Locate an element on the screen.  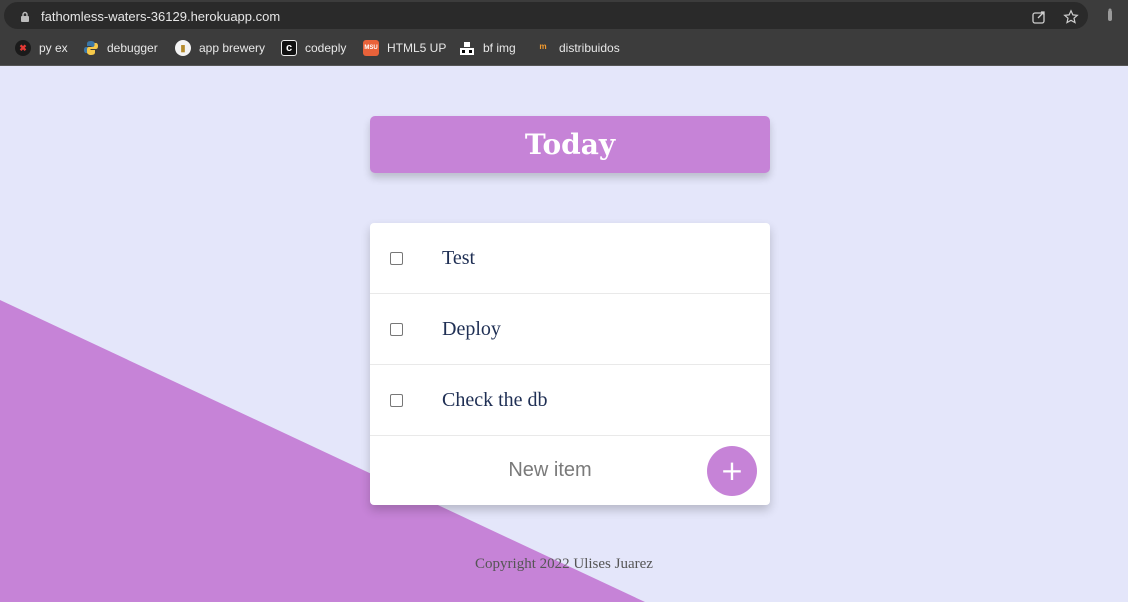
bookmark-distribuidos: ᵐ distribuidos is located at coordinates (577, 48).